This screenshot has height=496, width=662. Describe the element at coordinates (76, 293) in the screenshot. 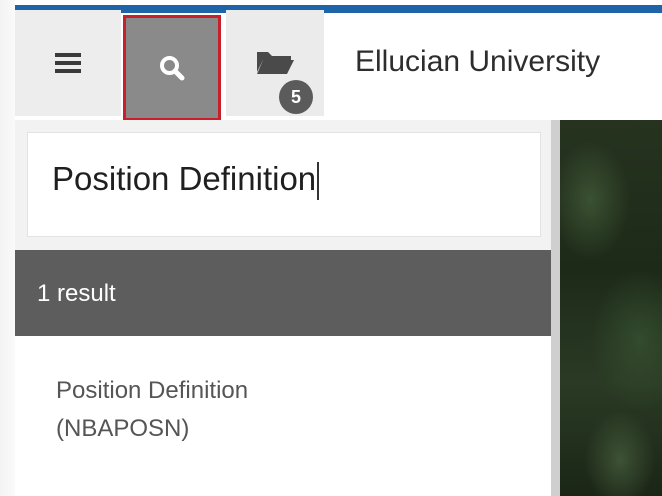

I see `results-count: 1 result` at that location.